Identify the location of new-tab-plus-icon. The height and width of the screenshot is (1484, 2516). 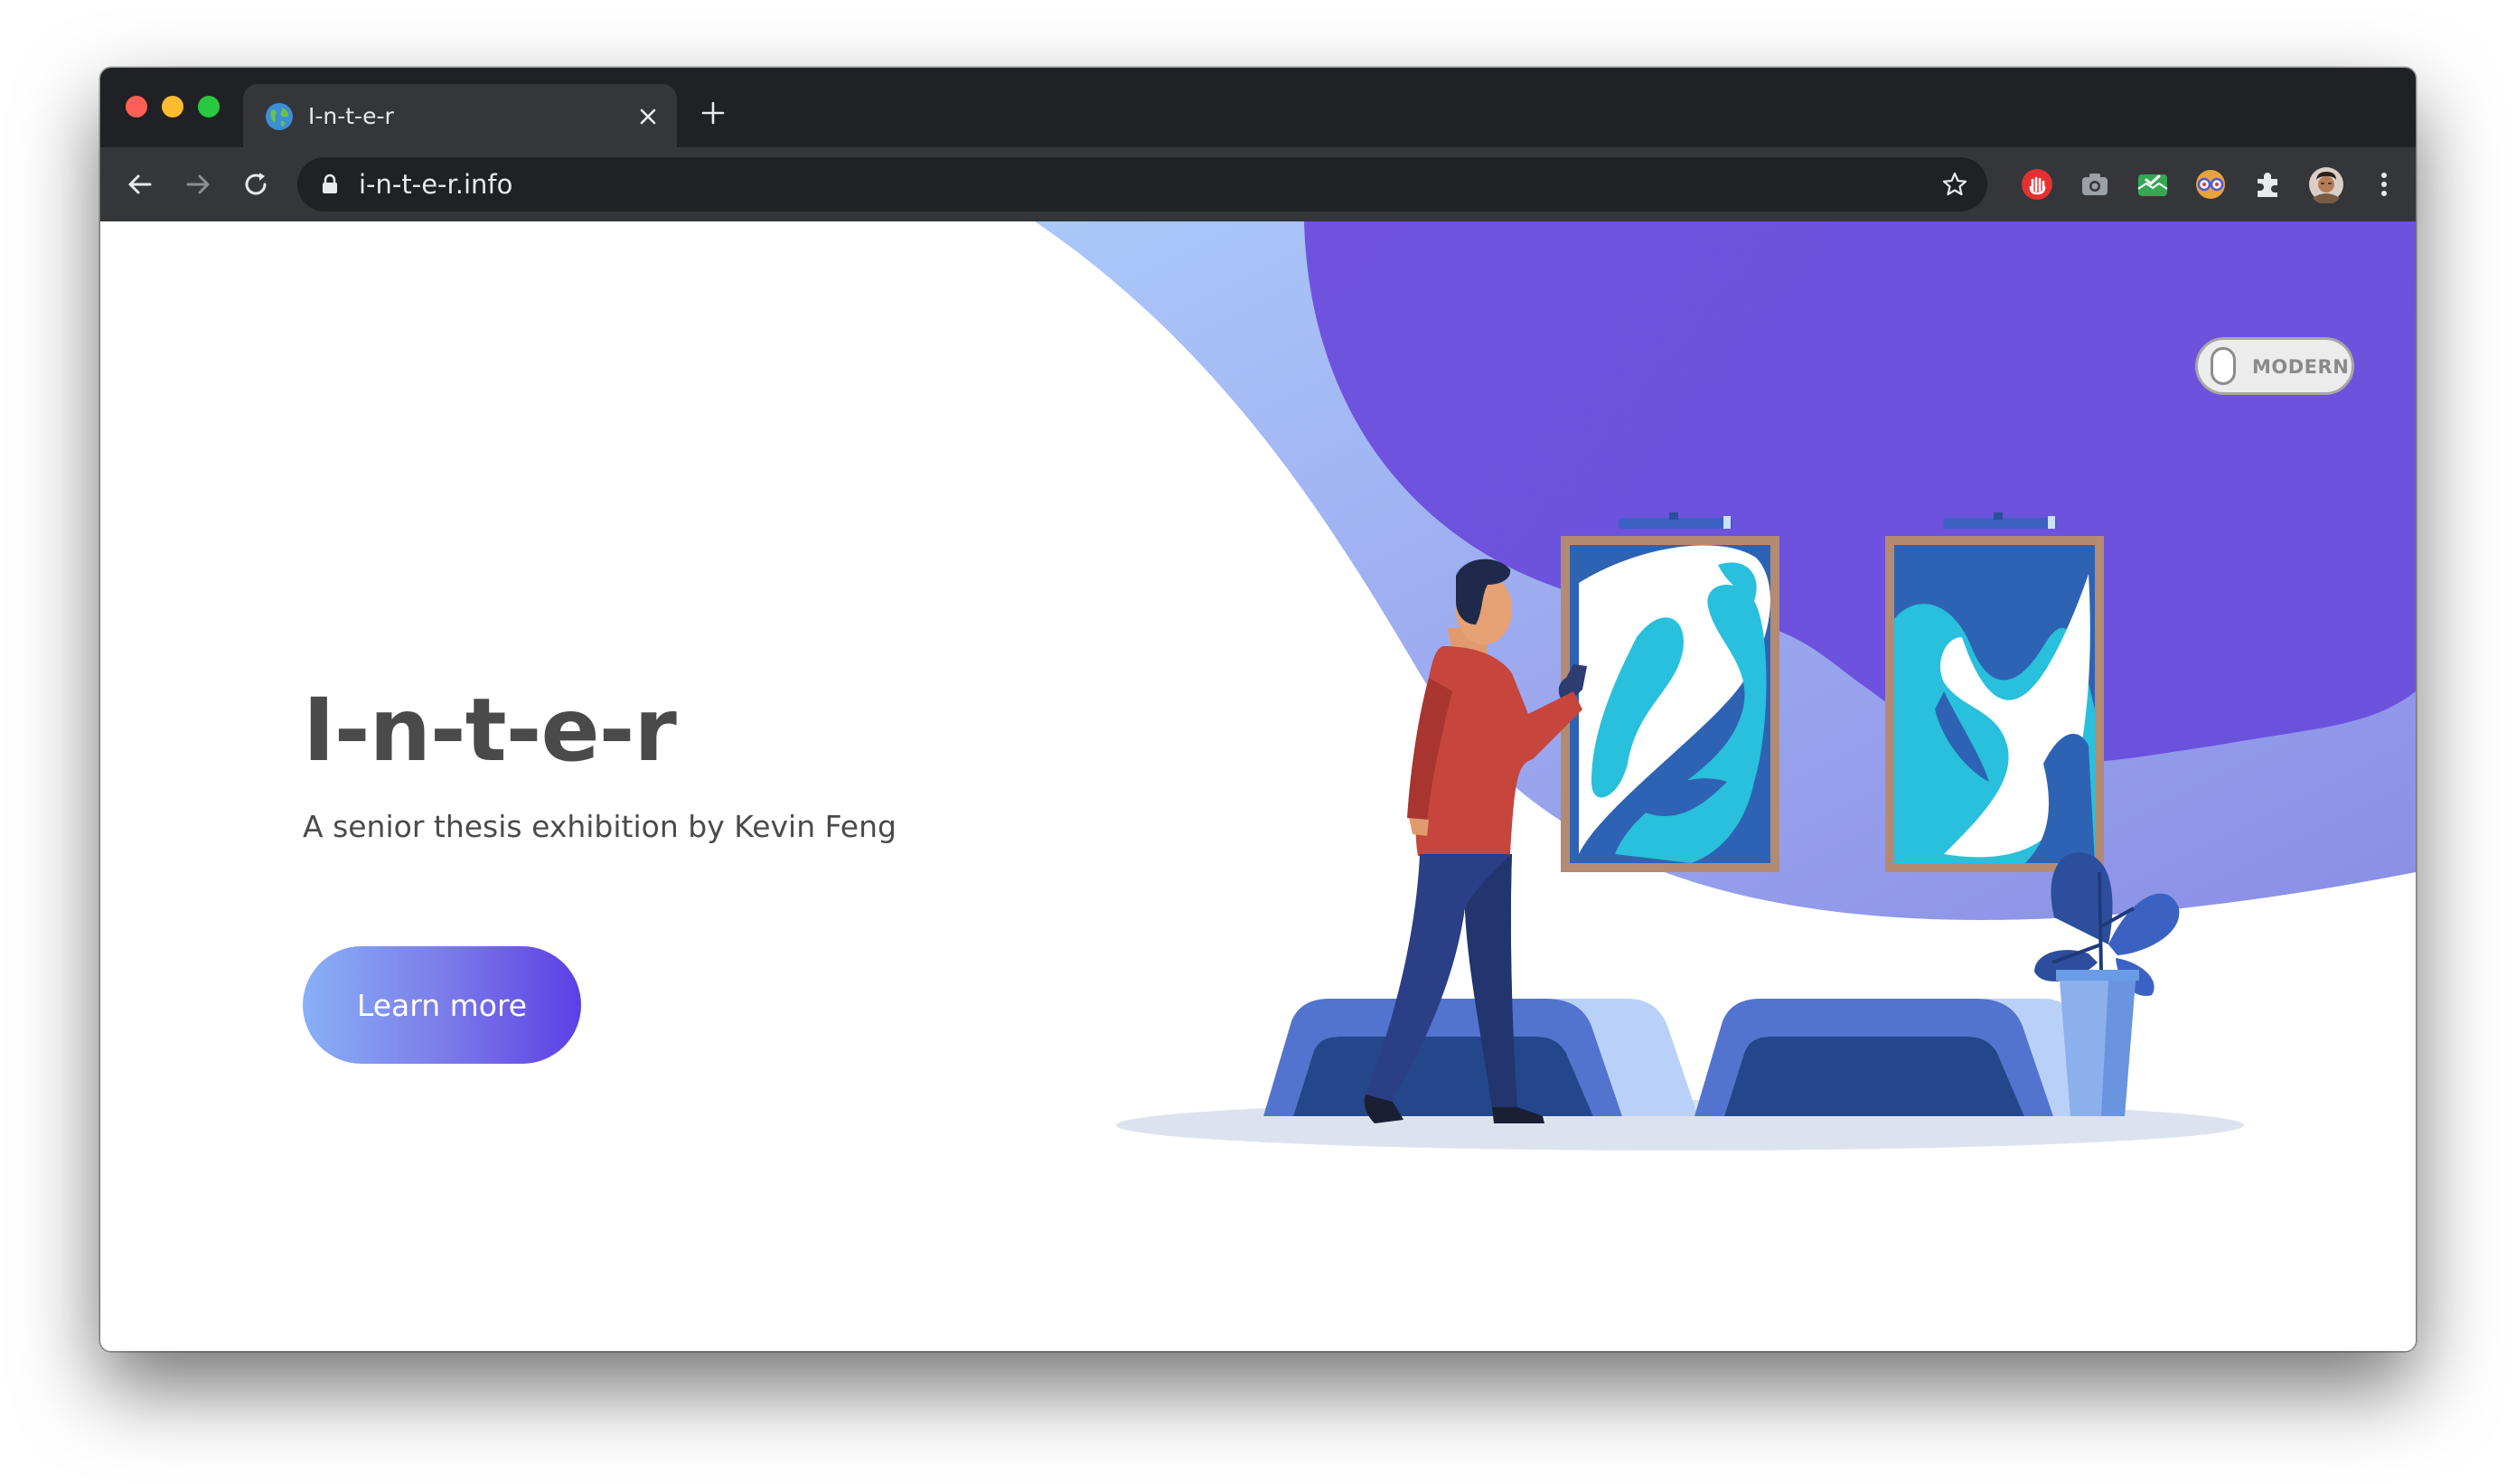
(713, 113).